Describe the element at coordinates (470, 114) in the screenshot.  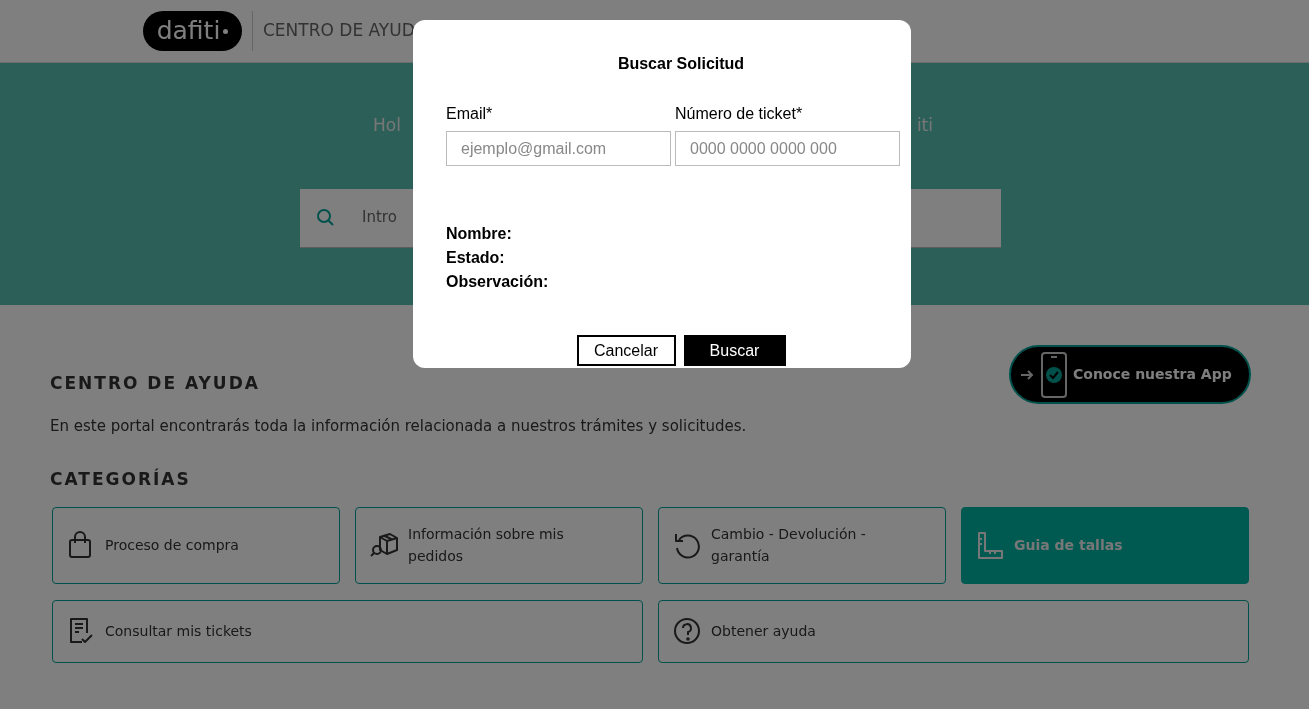
I see `field-label: Email*` at that location.